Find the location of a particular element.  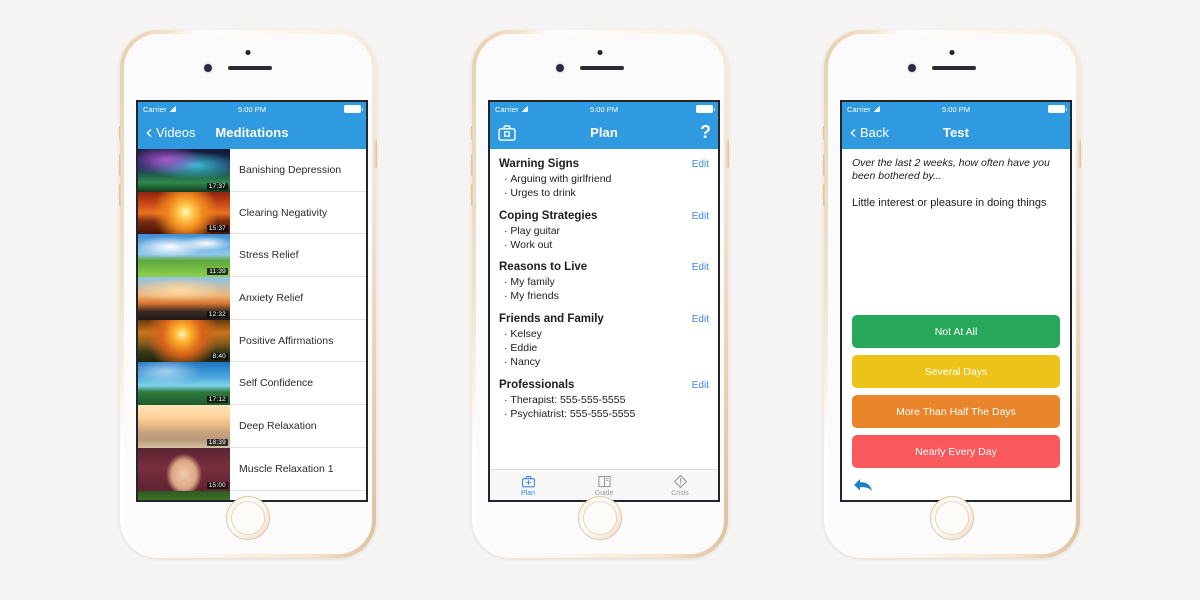

help-button: ? is located at coordinates (705, 132).